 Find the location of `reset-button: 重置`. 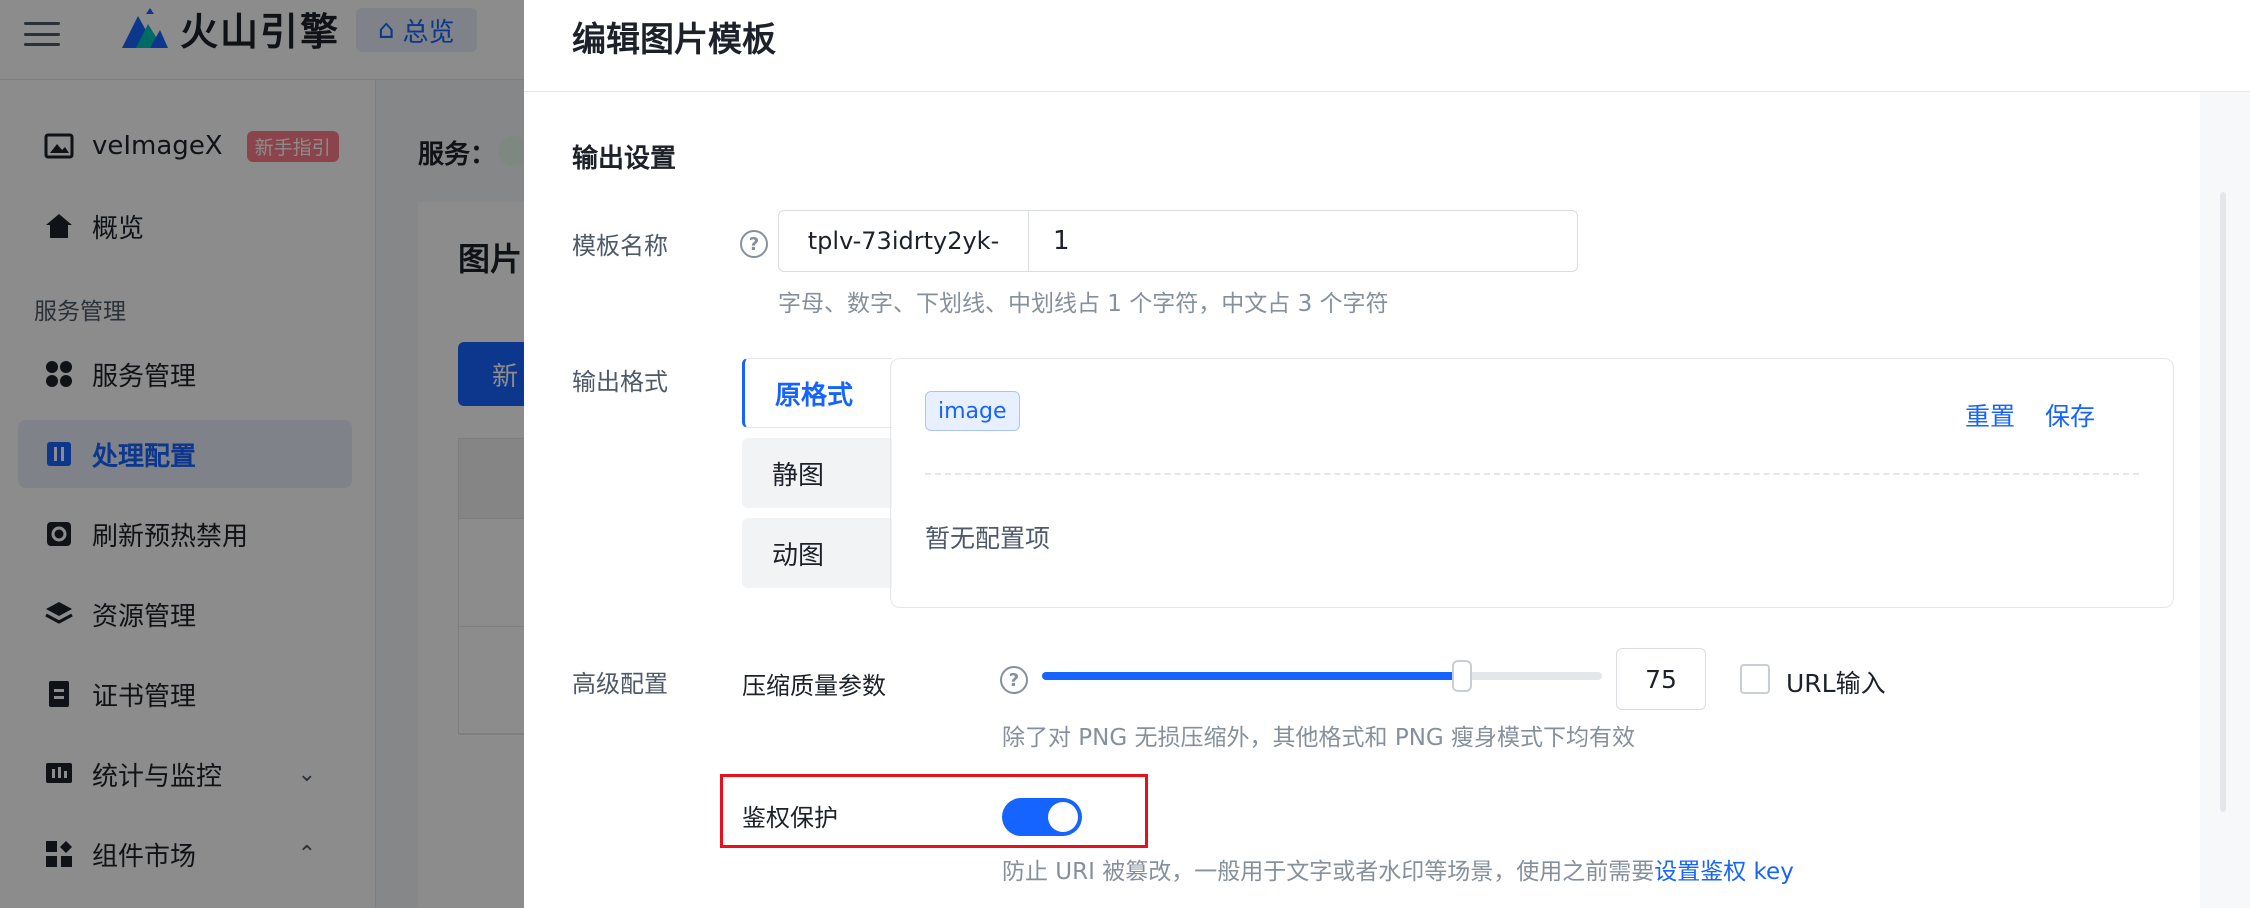

reset-button: 重置 is located at coordinates (1990, 415).